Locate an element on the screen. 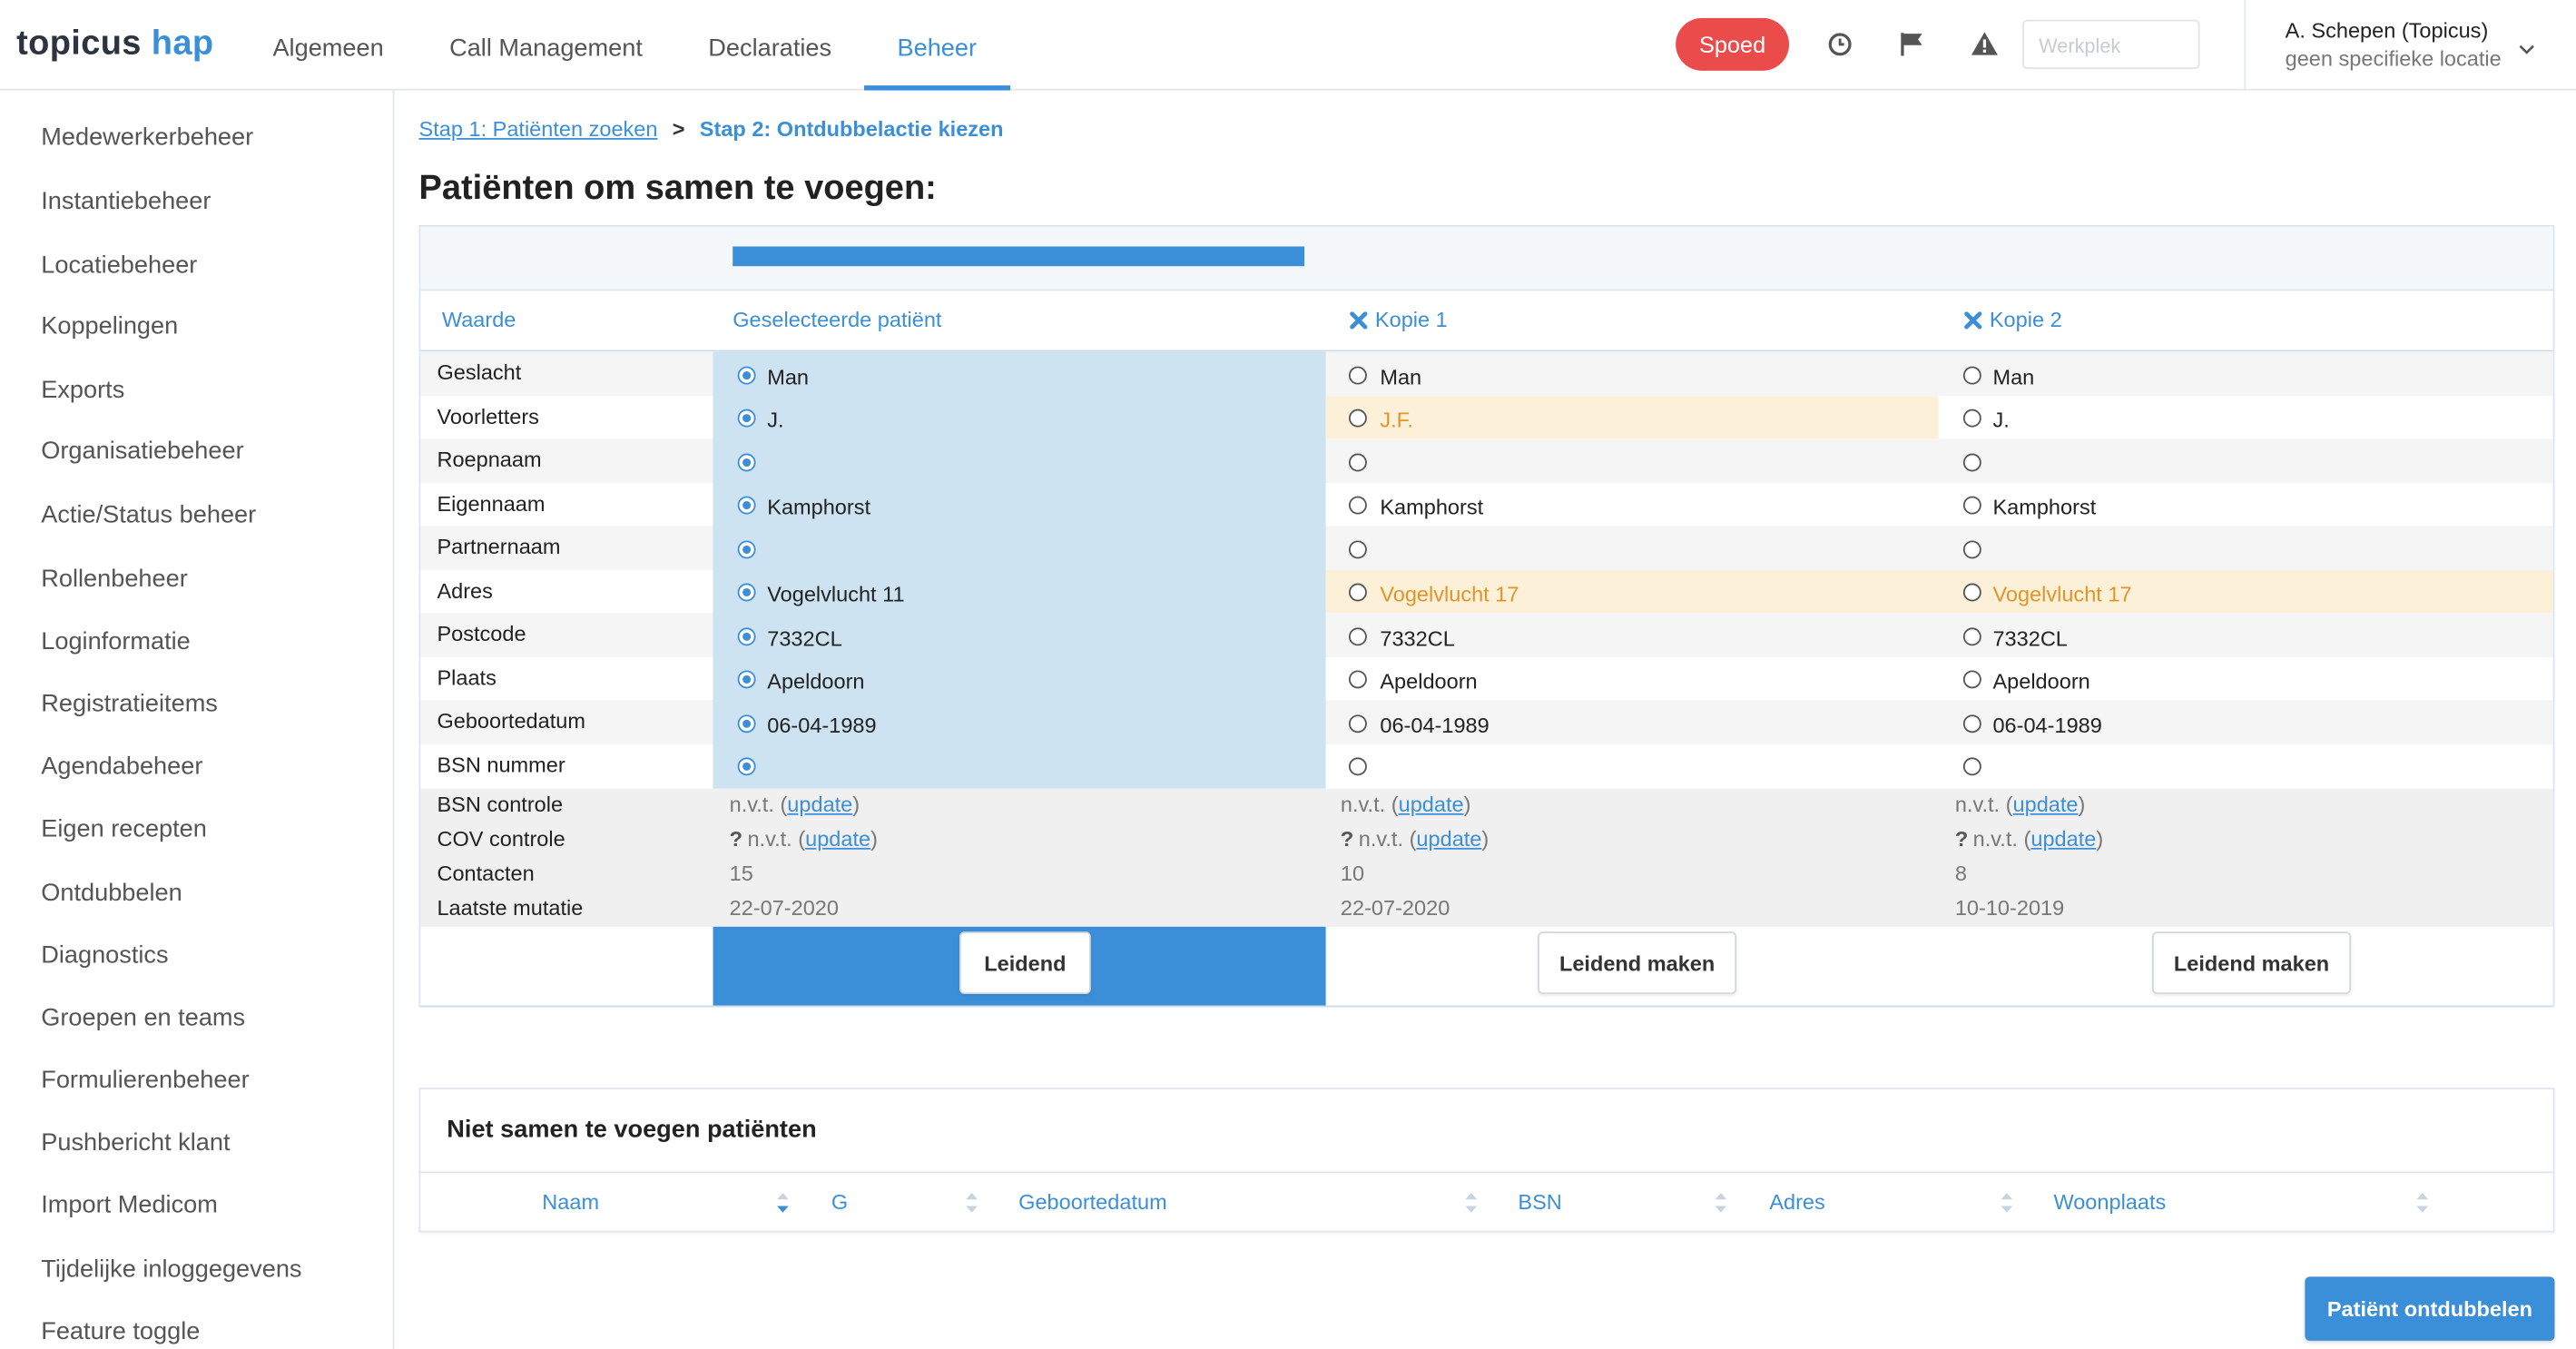 This screenshot has width=2576, height=1349. flag-icon is located at coordinates (1912, 44).